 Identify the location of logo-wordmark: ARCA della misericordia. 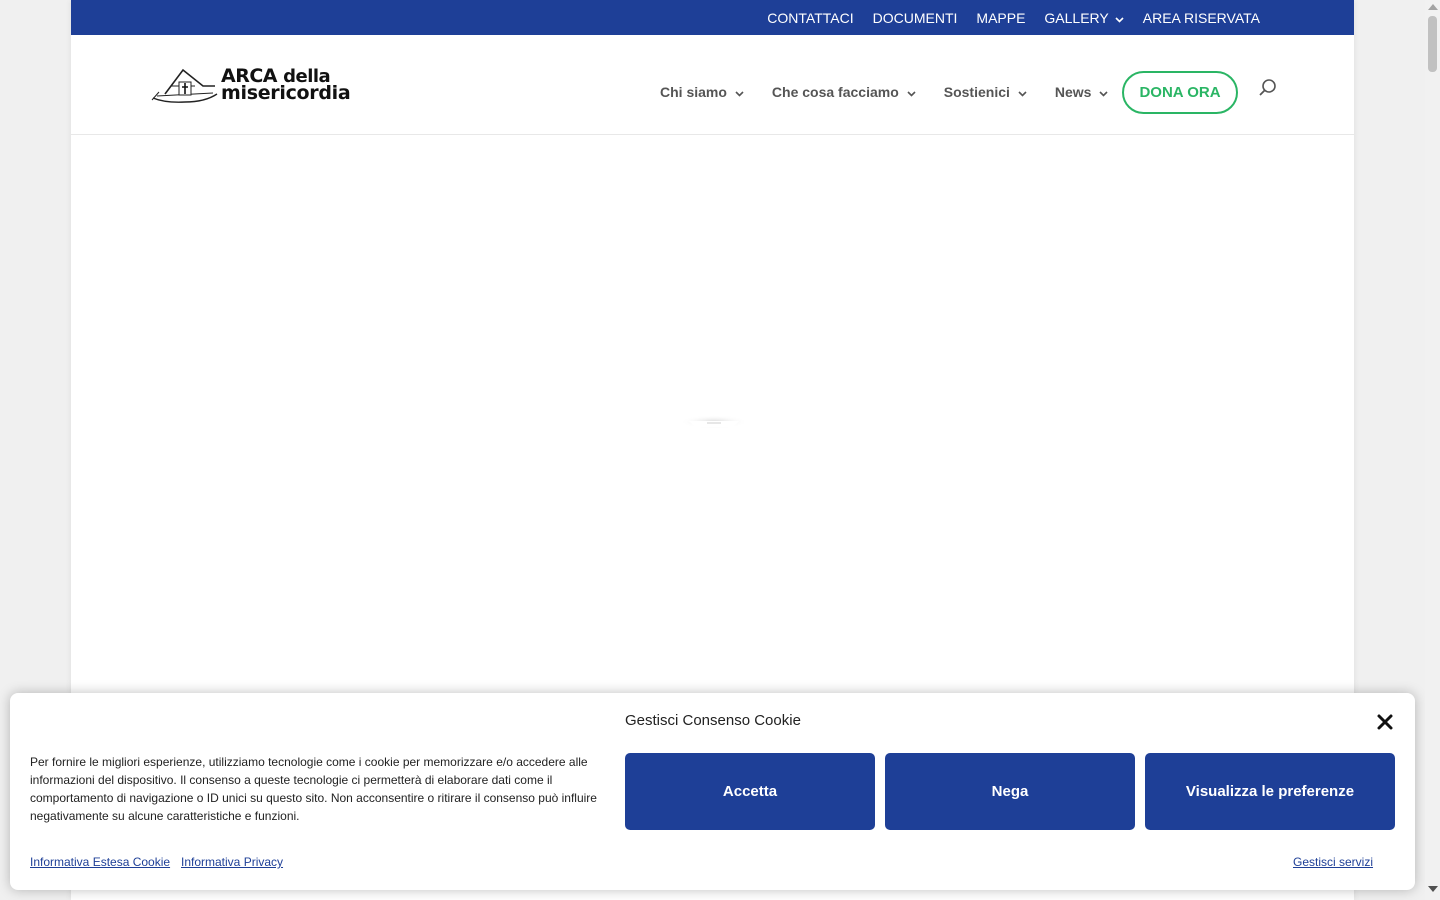
(286, 85).